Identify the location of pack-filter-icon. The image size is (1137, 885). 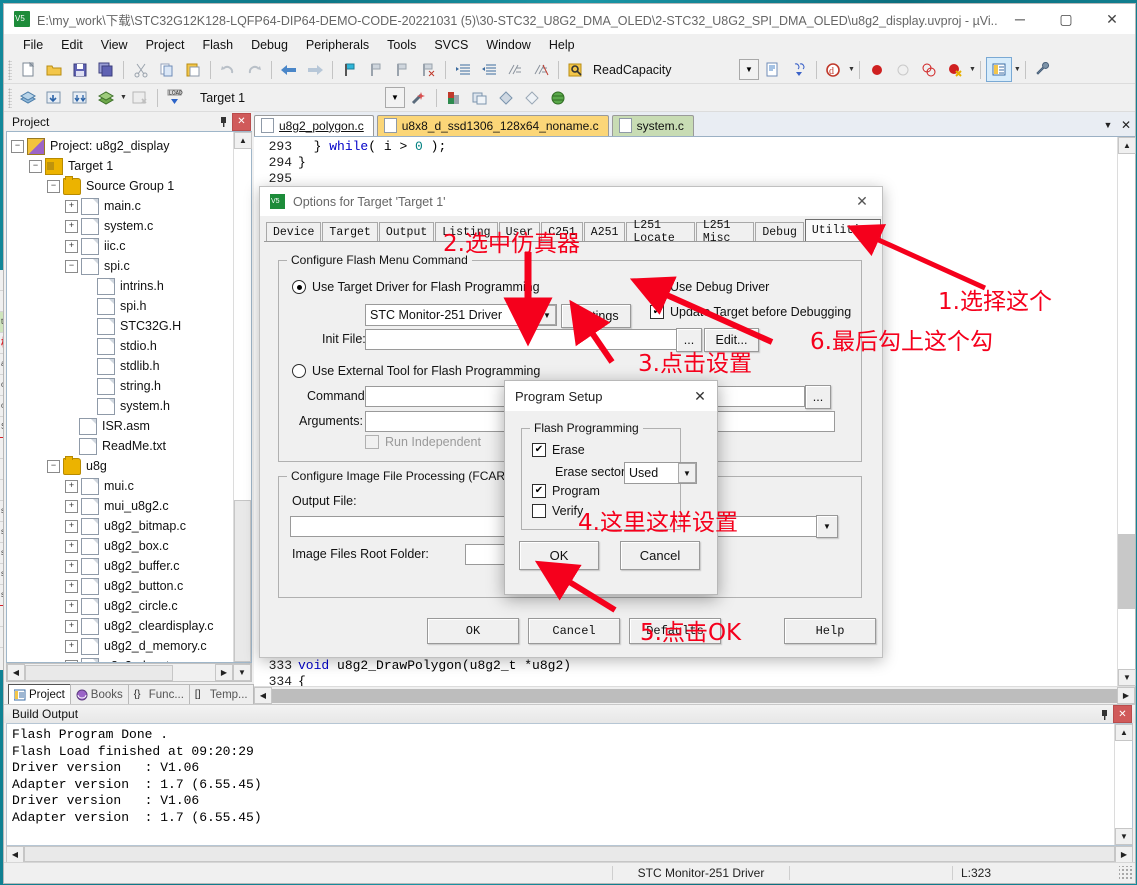
(532, 97).